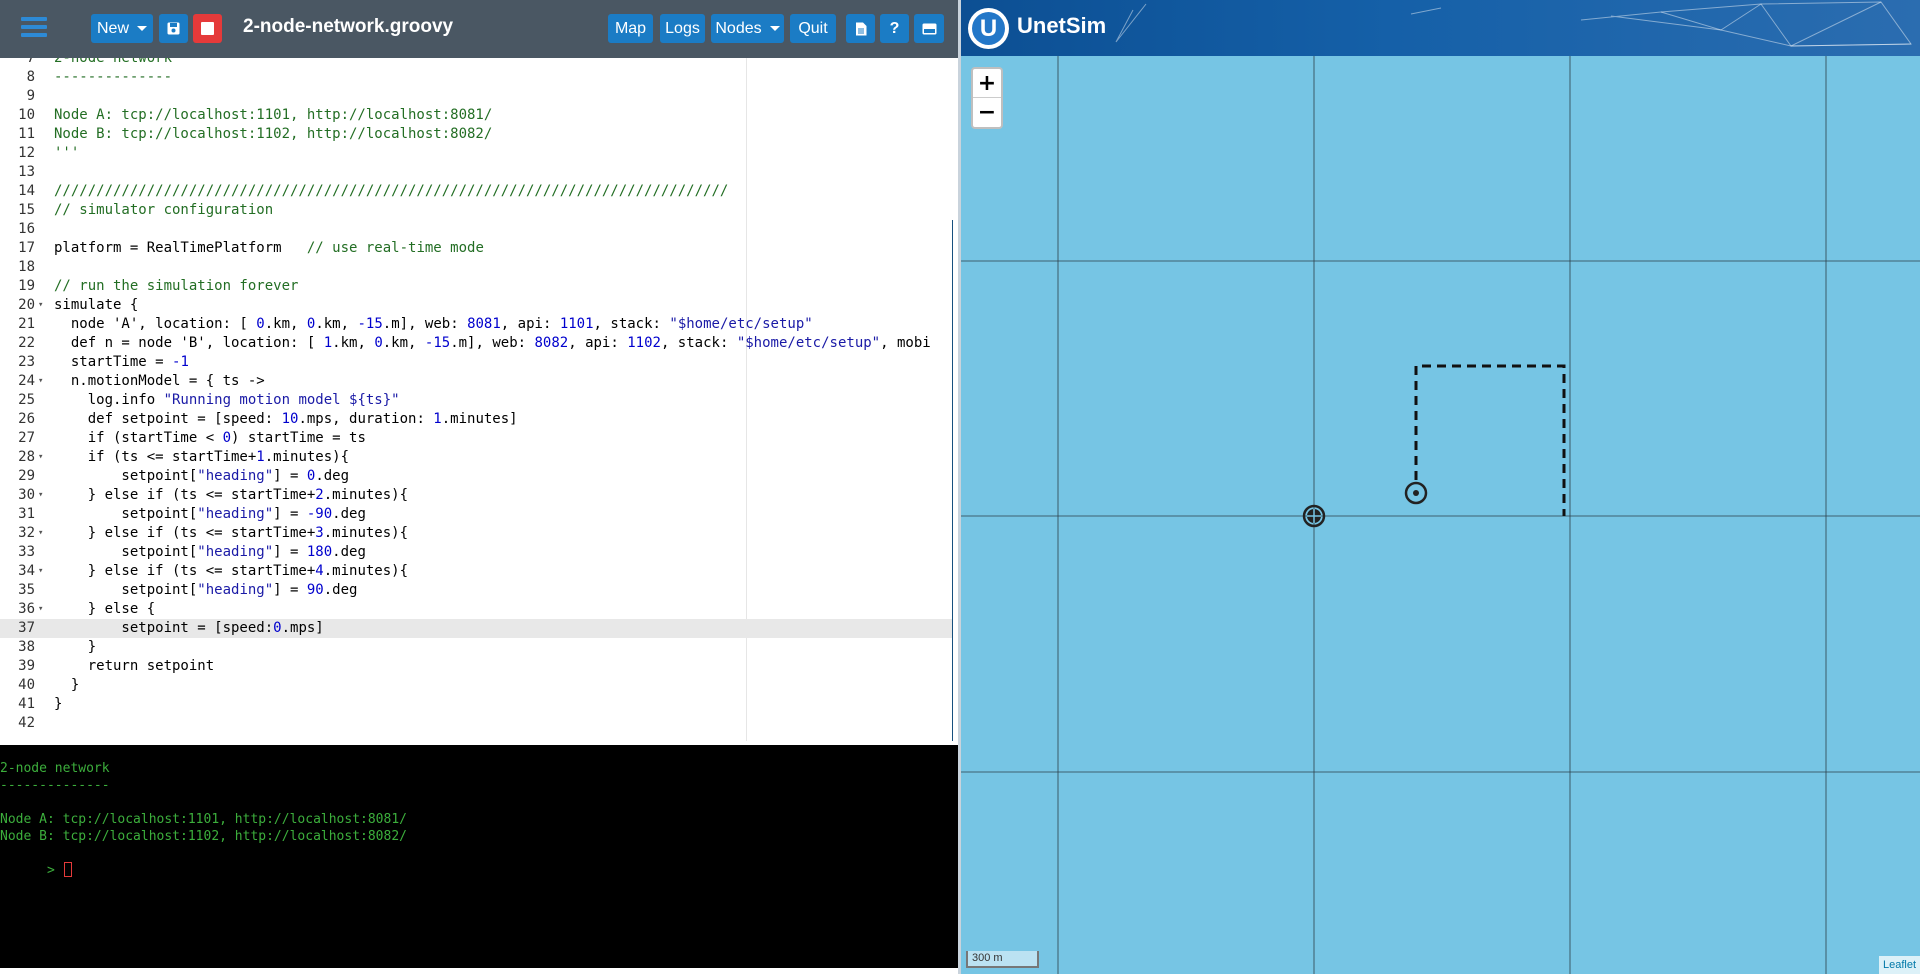 Image resolution: width=1920 pixels, height=974 pixels. Describe the element at coordinates (476, 63) in the screenshot. I see `code-line: 7 2-node network` at that location.